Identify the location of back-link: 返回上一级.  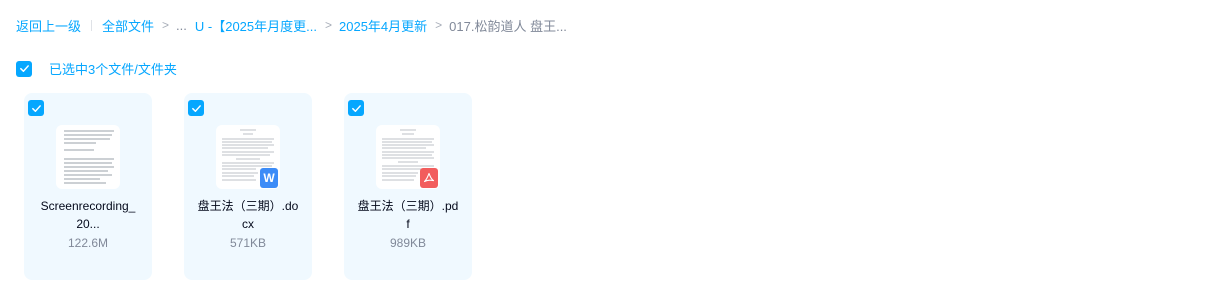
(48, 25).